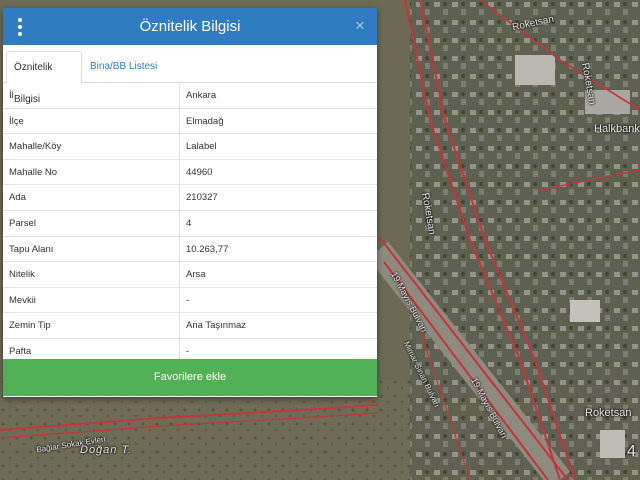  Describe the element at coordinates (360, 26) in the screenshot. I see `close-icon: ×` at that location.